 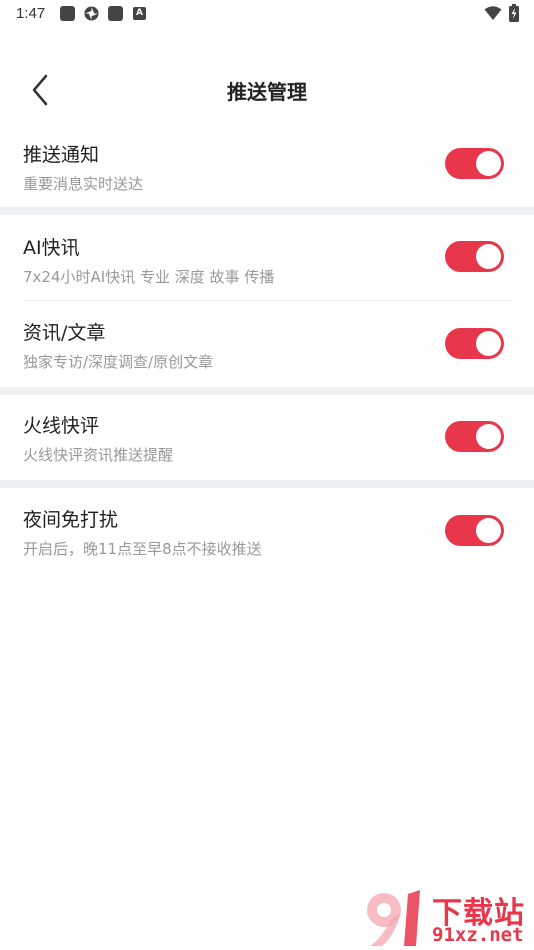 I want to click on header: 推送管理, so click(x=267, y=90).